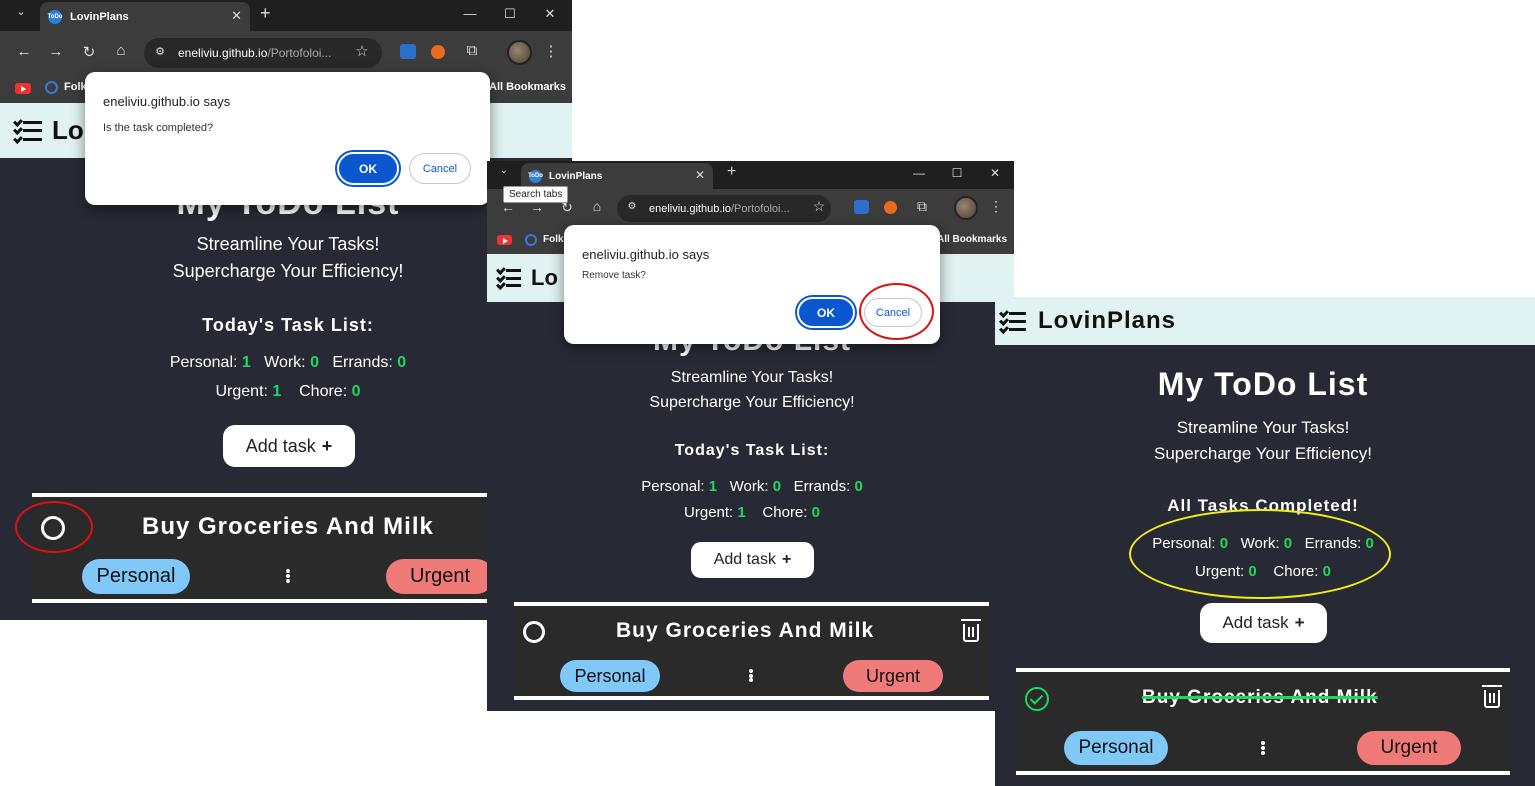 Image resolution: width=1535 pixels, height=786 pixels. I want to click on completed-check-icon, so click(1037, 699).